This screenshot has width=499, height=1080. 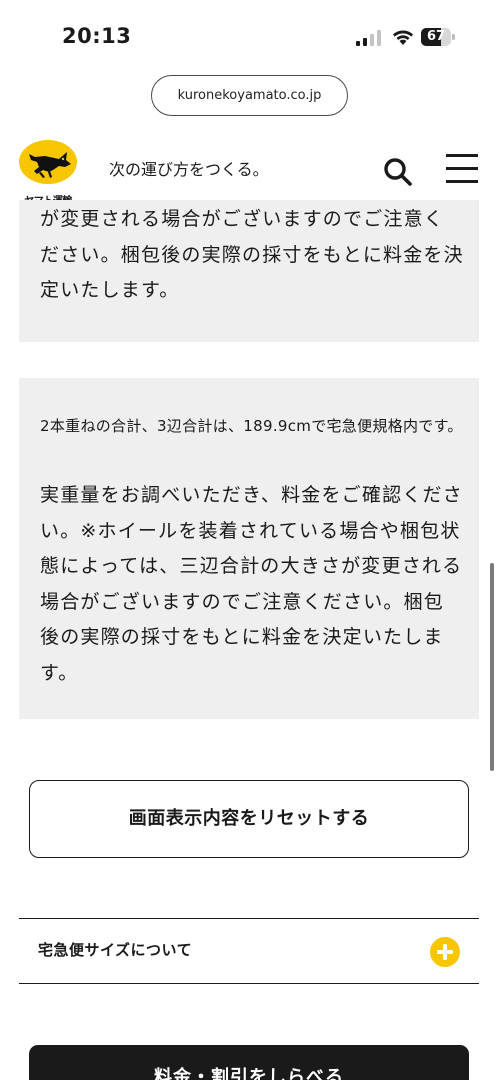 I want to click on battery-icon: 67, so click(x=438, y=37).